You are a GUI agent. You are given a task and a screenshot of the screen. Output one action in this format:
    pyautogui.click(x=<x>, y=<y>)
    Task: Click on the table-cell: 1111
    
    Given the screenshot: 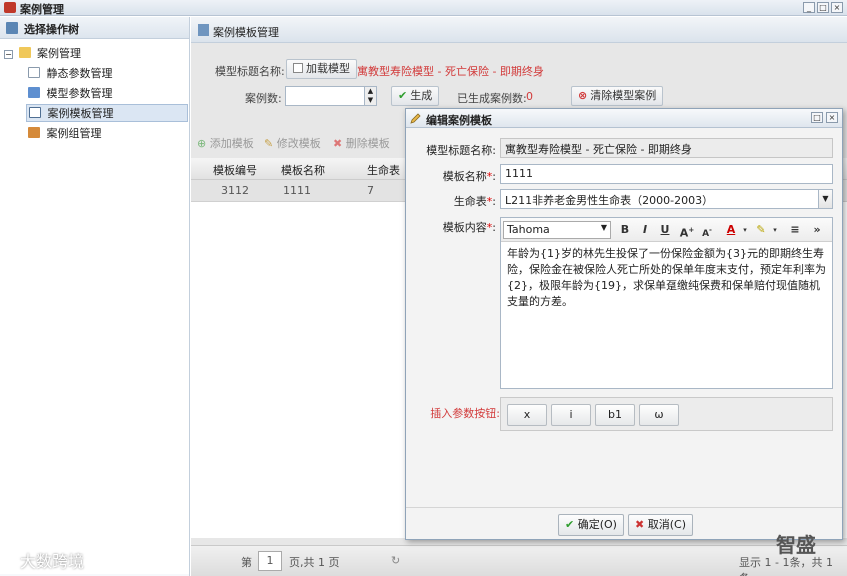 What is the action you would take?
    pyautogui.click(x=297, y=190)
    